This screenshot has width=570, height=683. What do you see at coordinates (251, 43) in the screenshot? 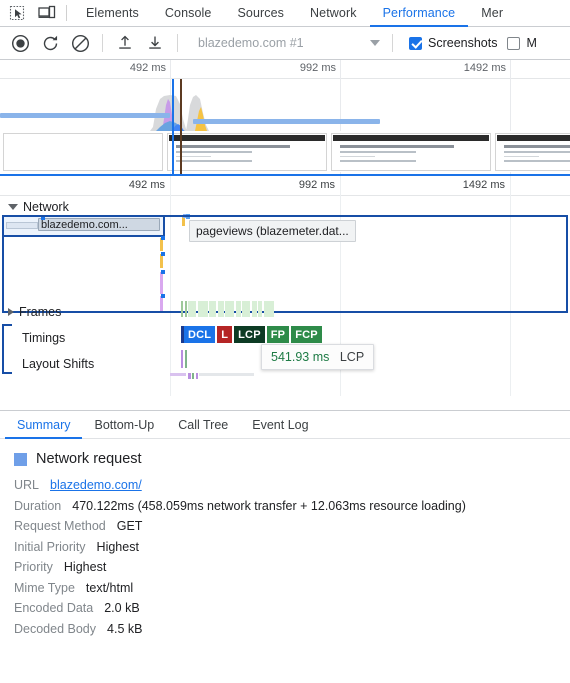
I see `trace-select-value: blazedemo.com #1` at bounding box center [251, 43].